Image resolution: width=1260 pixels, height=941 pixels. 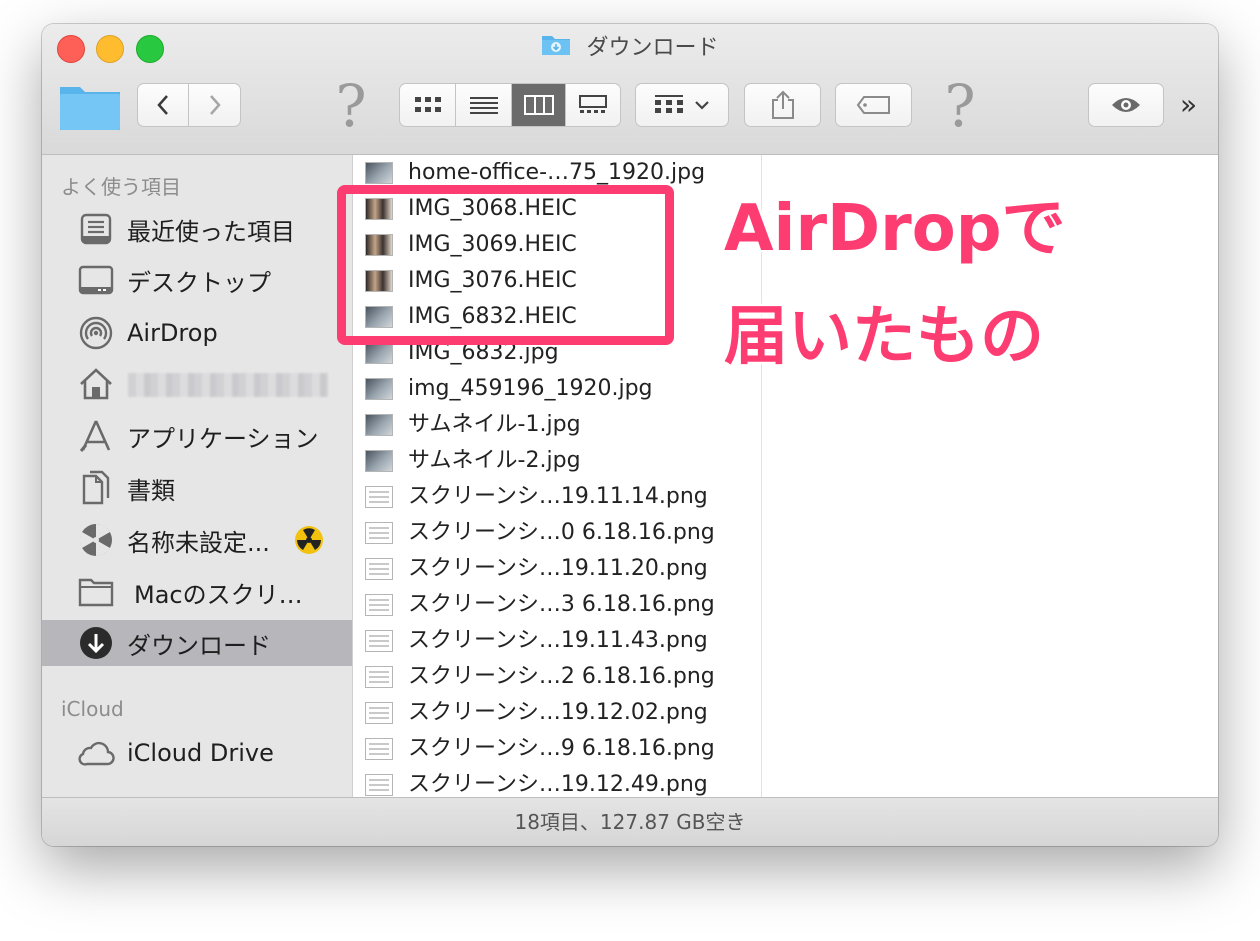 I want to click on recents-icon, so click(x=96, y=229).